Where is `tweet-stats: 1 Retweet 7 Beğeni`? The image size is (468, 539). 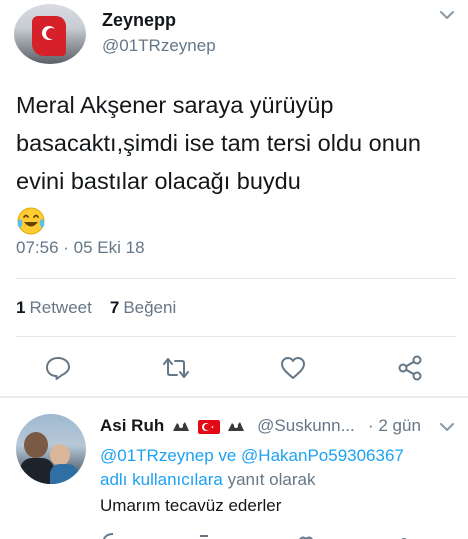
tweet-stats: 1 Retweet 7 Beğeni is located at coordinates (96, 308).